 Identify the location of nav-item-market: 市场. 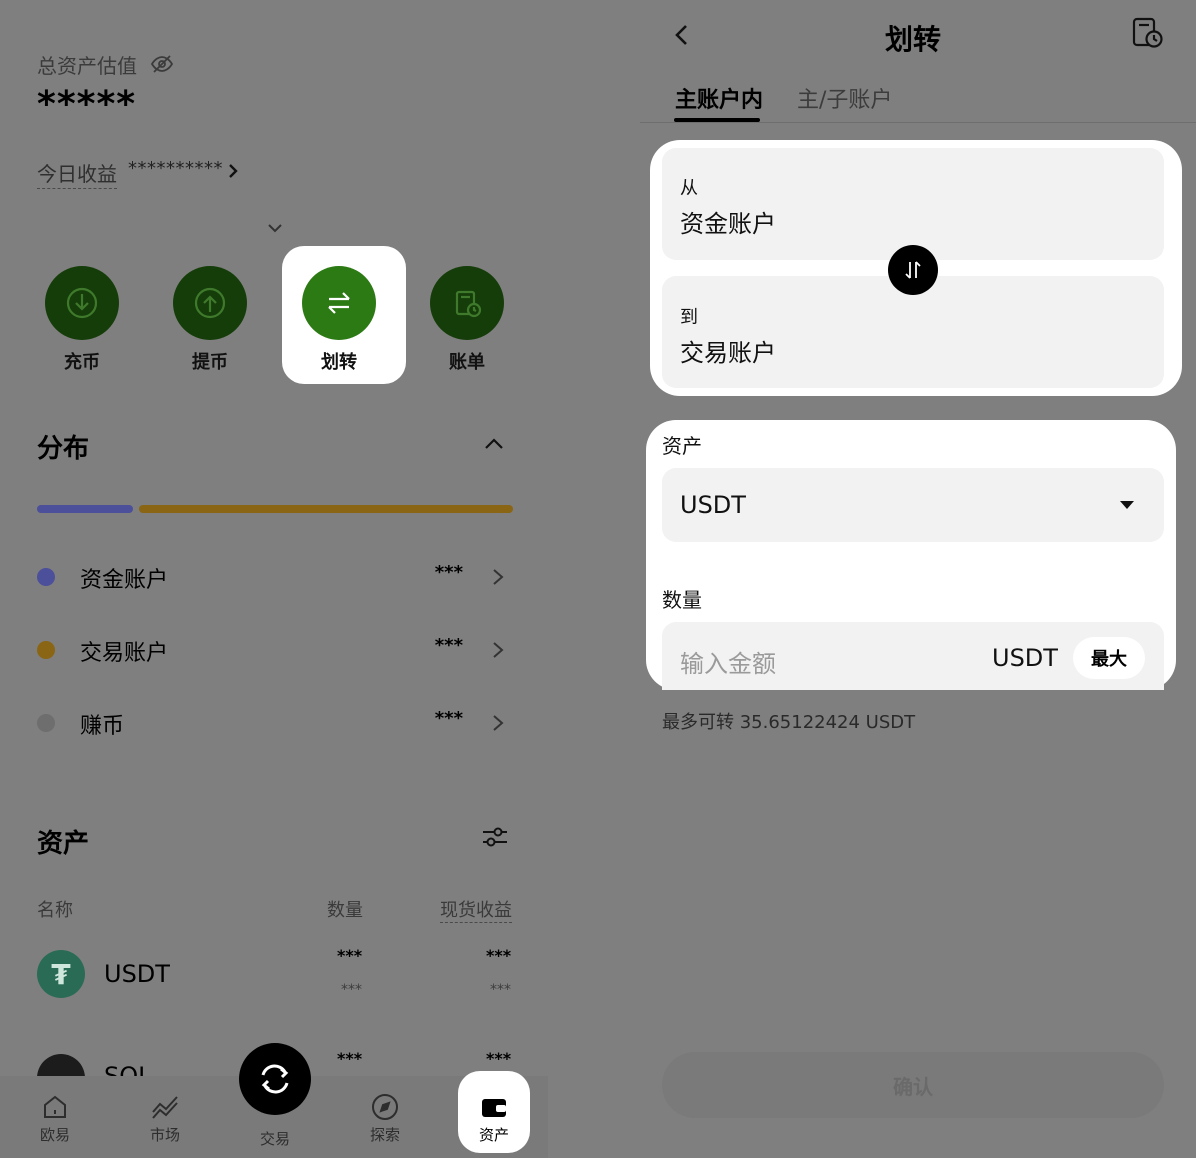
(165, 1118).